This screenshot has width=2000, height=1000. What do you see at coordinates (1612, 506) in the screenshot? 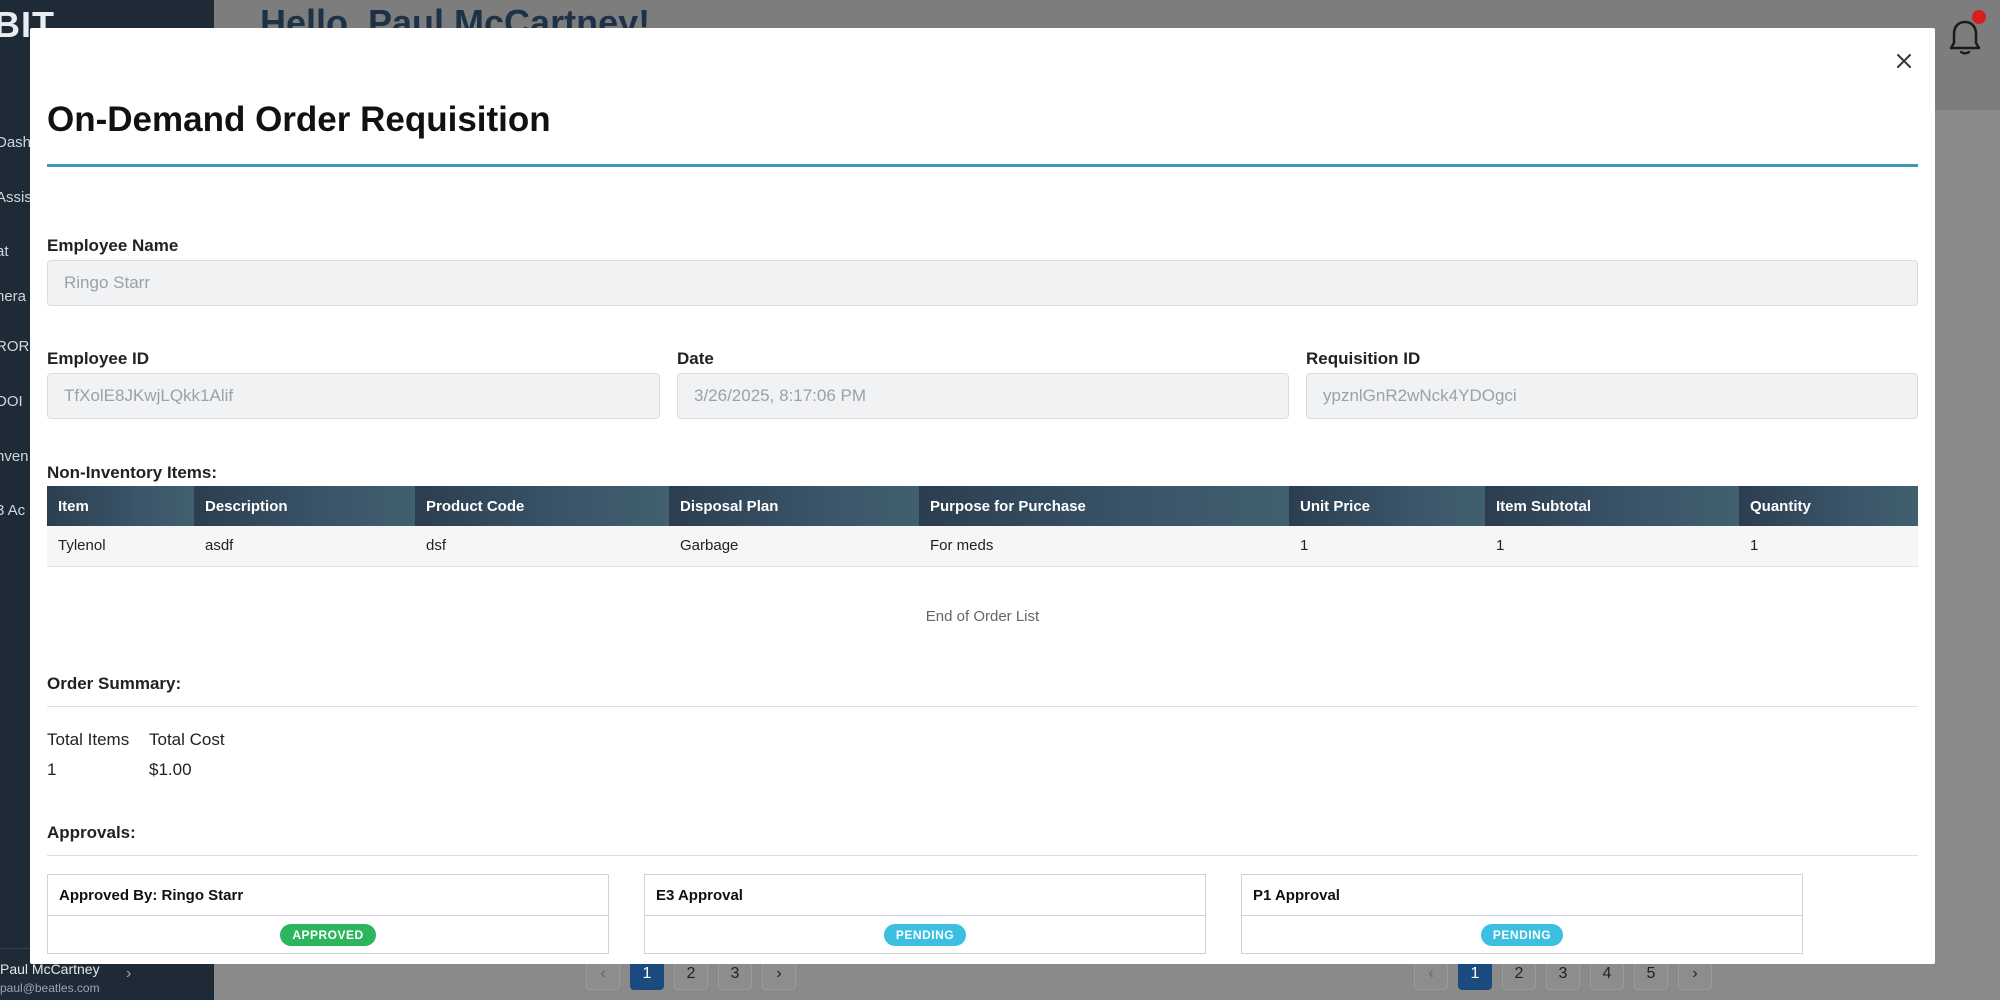
I see `column-header: Item Subtotal` at bounding box center [1612, 506].